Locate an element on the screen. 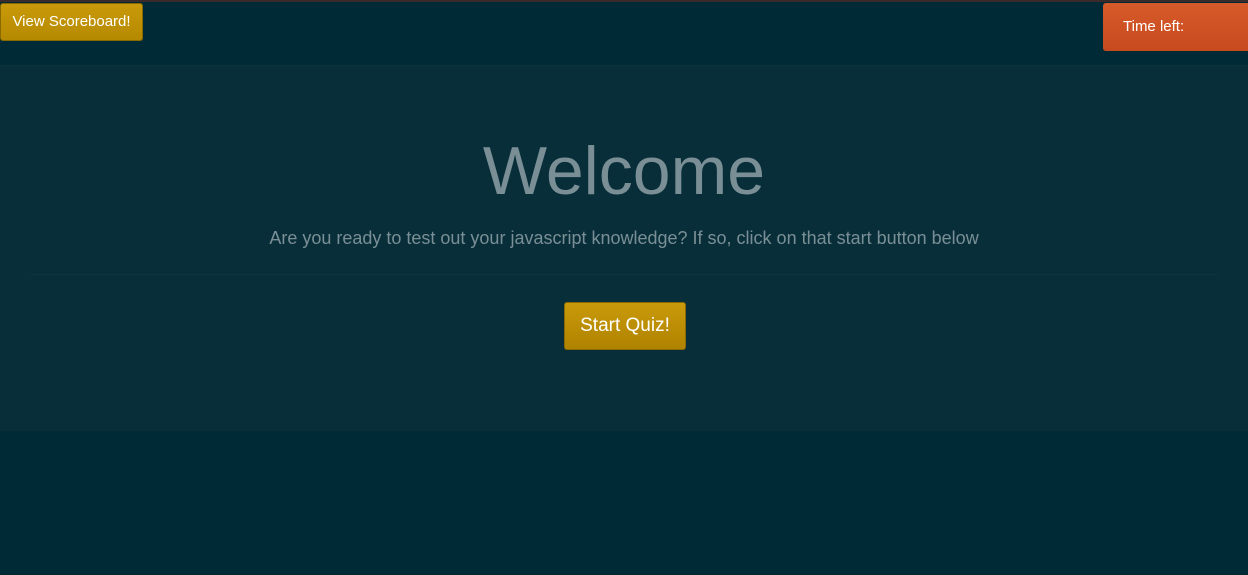 Image resolution: width=1248 pixels, height=575 pixels. divider is located at coordinates (624, 274).